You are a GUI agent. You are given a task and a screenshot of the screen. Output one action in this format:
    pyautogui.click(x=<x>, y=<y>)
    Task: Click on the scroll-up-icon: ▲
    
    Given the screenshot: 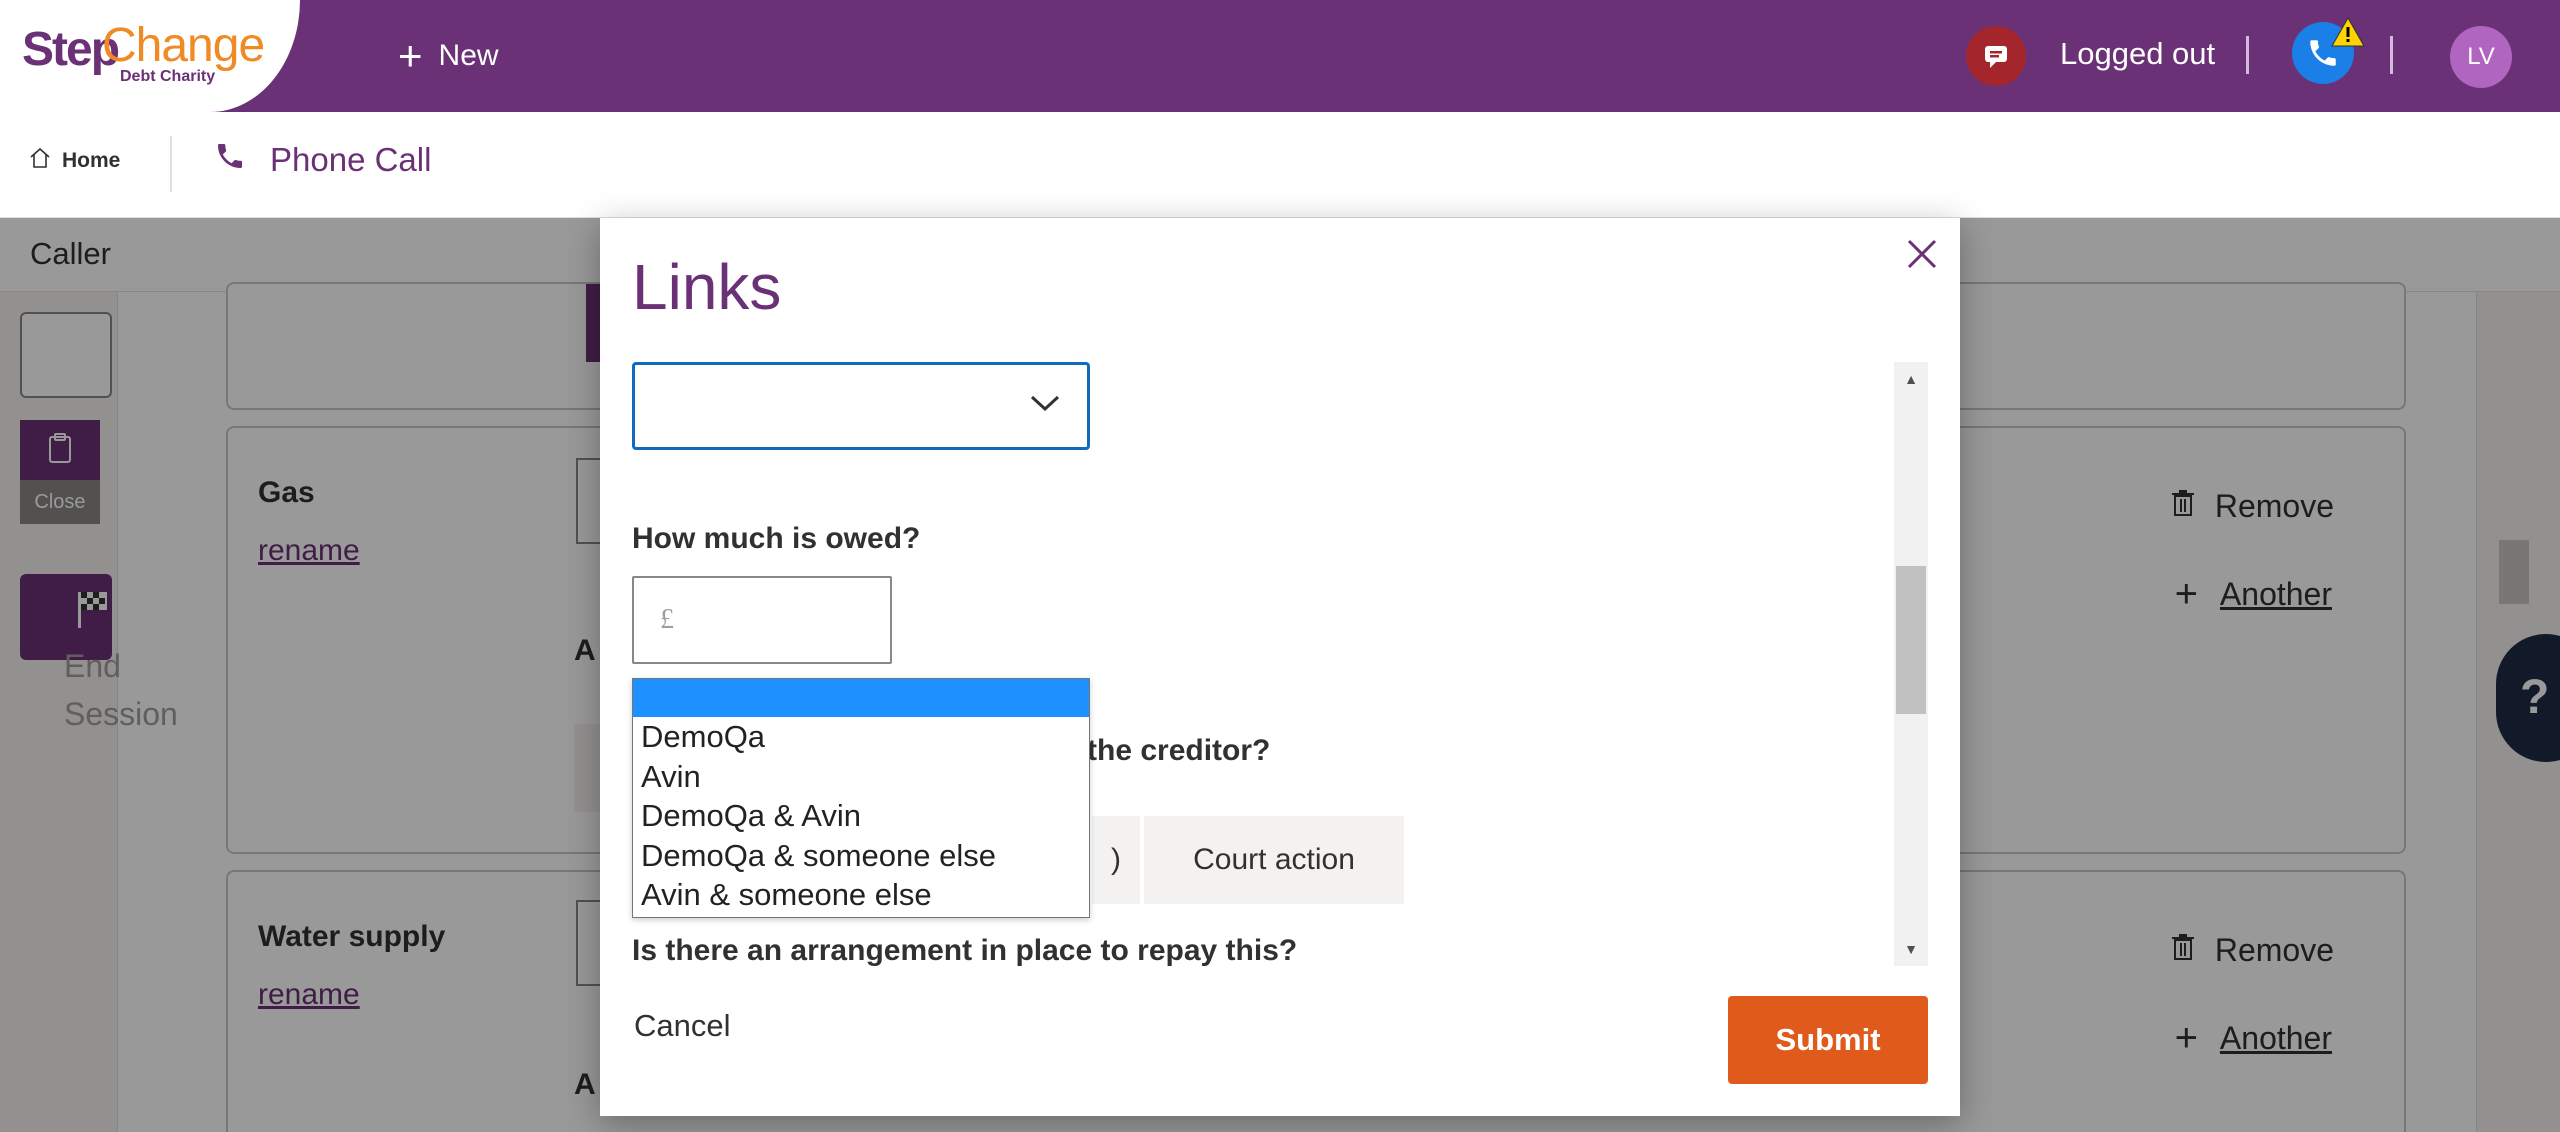 What is the action you would take?
    pyautogui.click(x=1911, y=379)
    